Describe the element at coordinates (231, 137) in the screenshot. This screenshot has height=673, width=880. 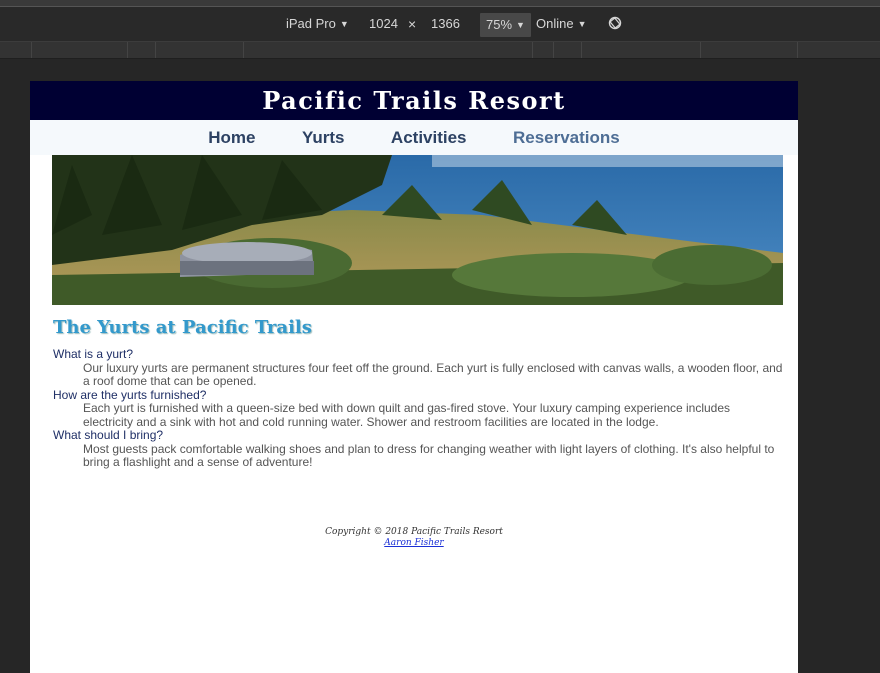
I see `nav-home: Home` at that location.